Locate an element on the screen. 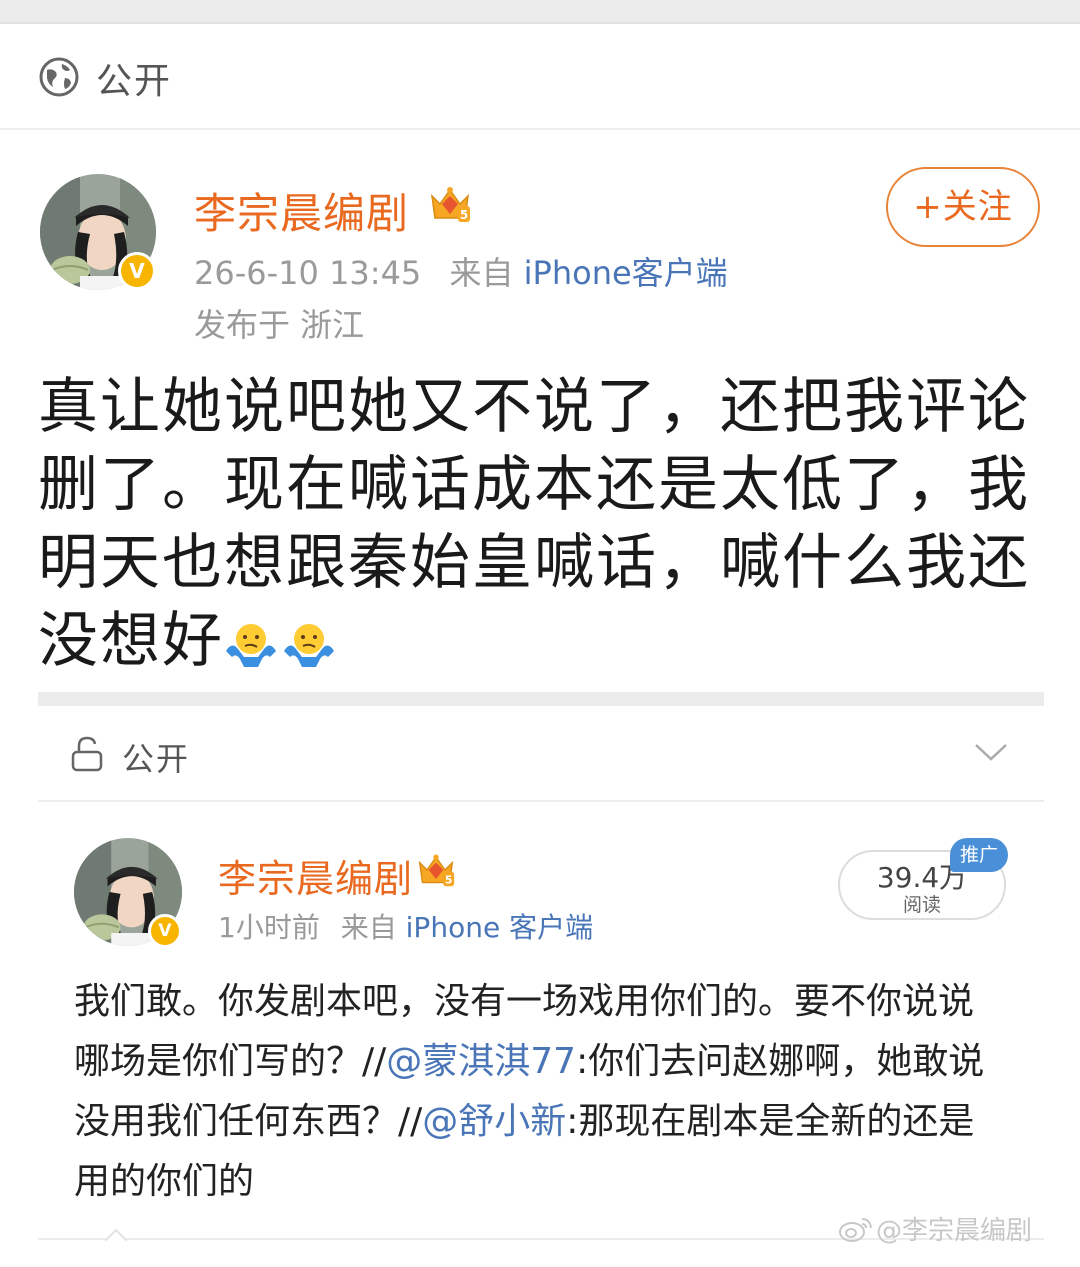 This screenshot has width=1080, height=1267. post-meta: 26-6-10 13:45 来自 iPhone客户端 is located at coordinates (461, 271).